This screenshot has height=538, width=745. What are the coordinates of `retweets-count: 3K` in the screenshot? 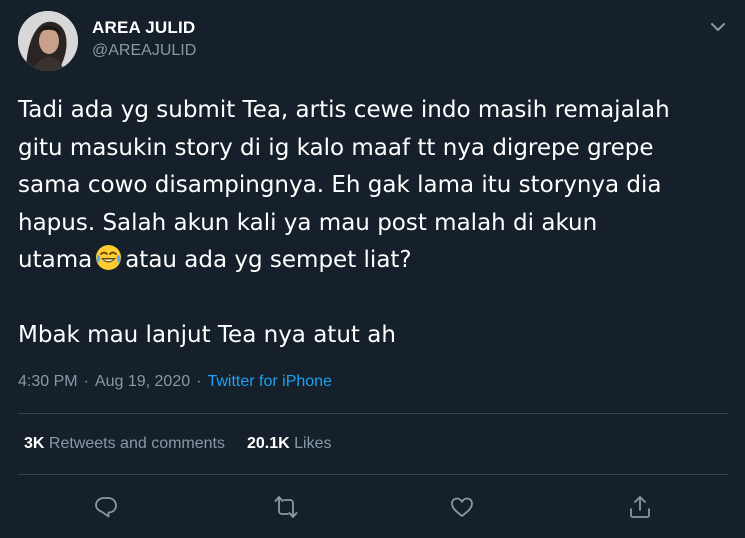 It's located at (34, 443).